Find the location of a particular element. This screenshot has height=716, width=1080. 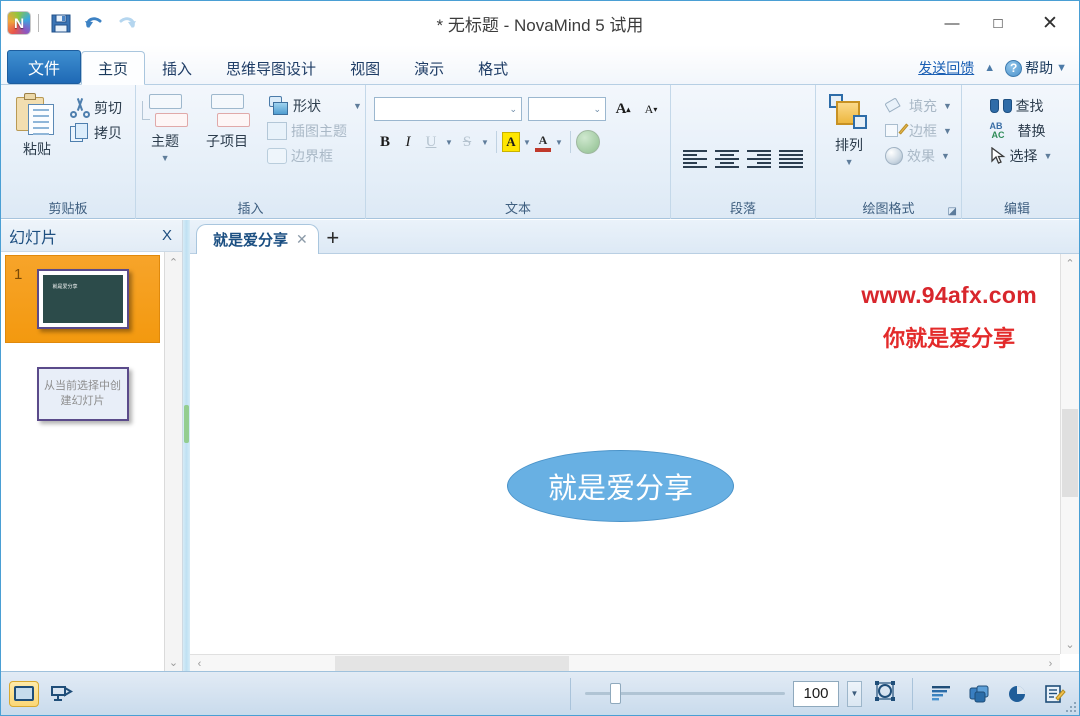

font-color-caret-icon: ▼ is located at coordinates (559, 142).